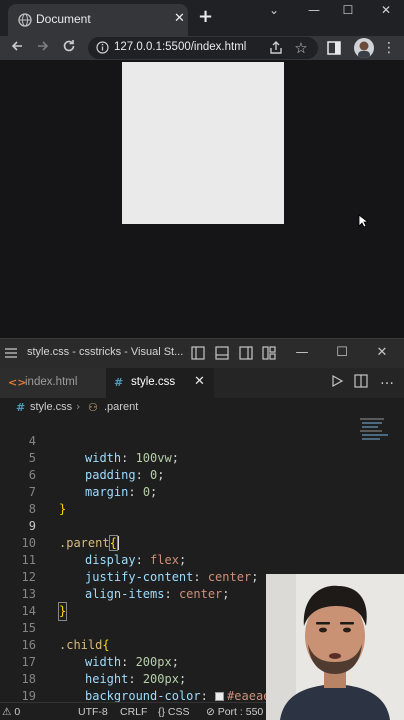 The width and height of the screenshot is (404, 720). I want to click on breadcrumb-file: style.css, so click(51, 407).